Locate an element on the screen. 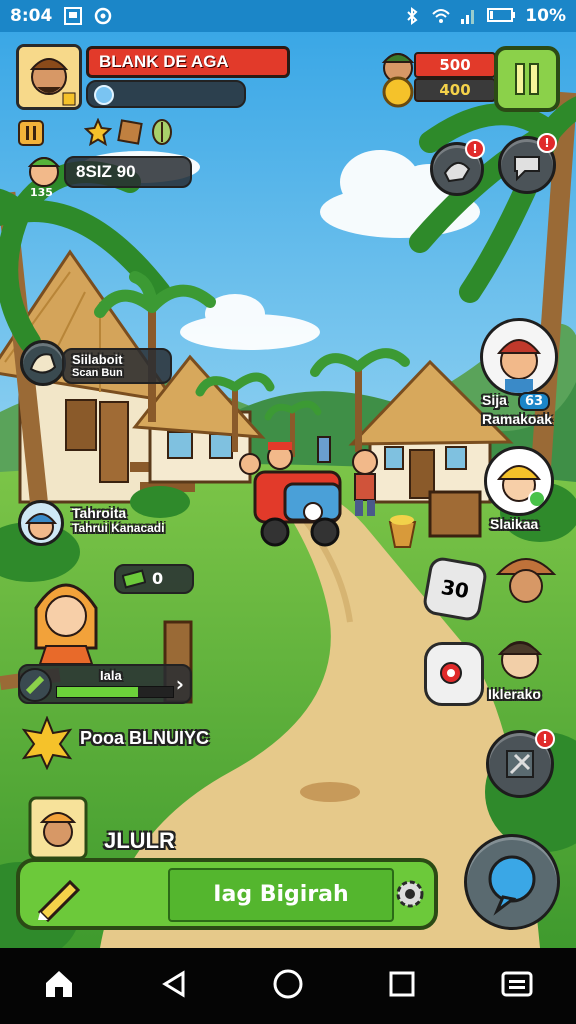 The width and height of the screenshot is (576, 1024). quest-girl-character is located at coordinates (66, 618).